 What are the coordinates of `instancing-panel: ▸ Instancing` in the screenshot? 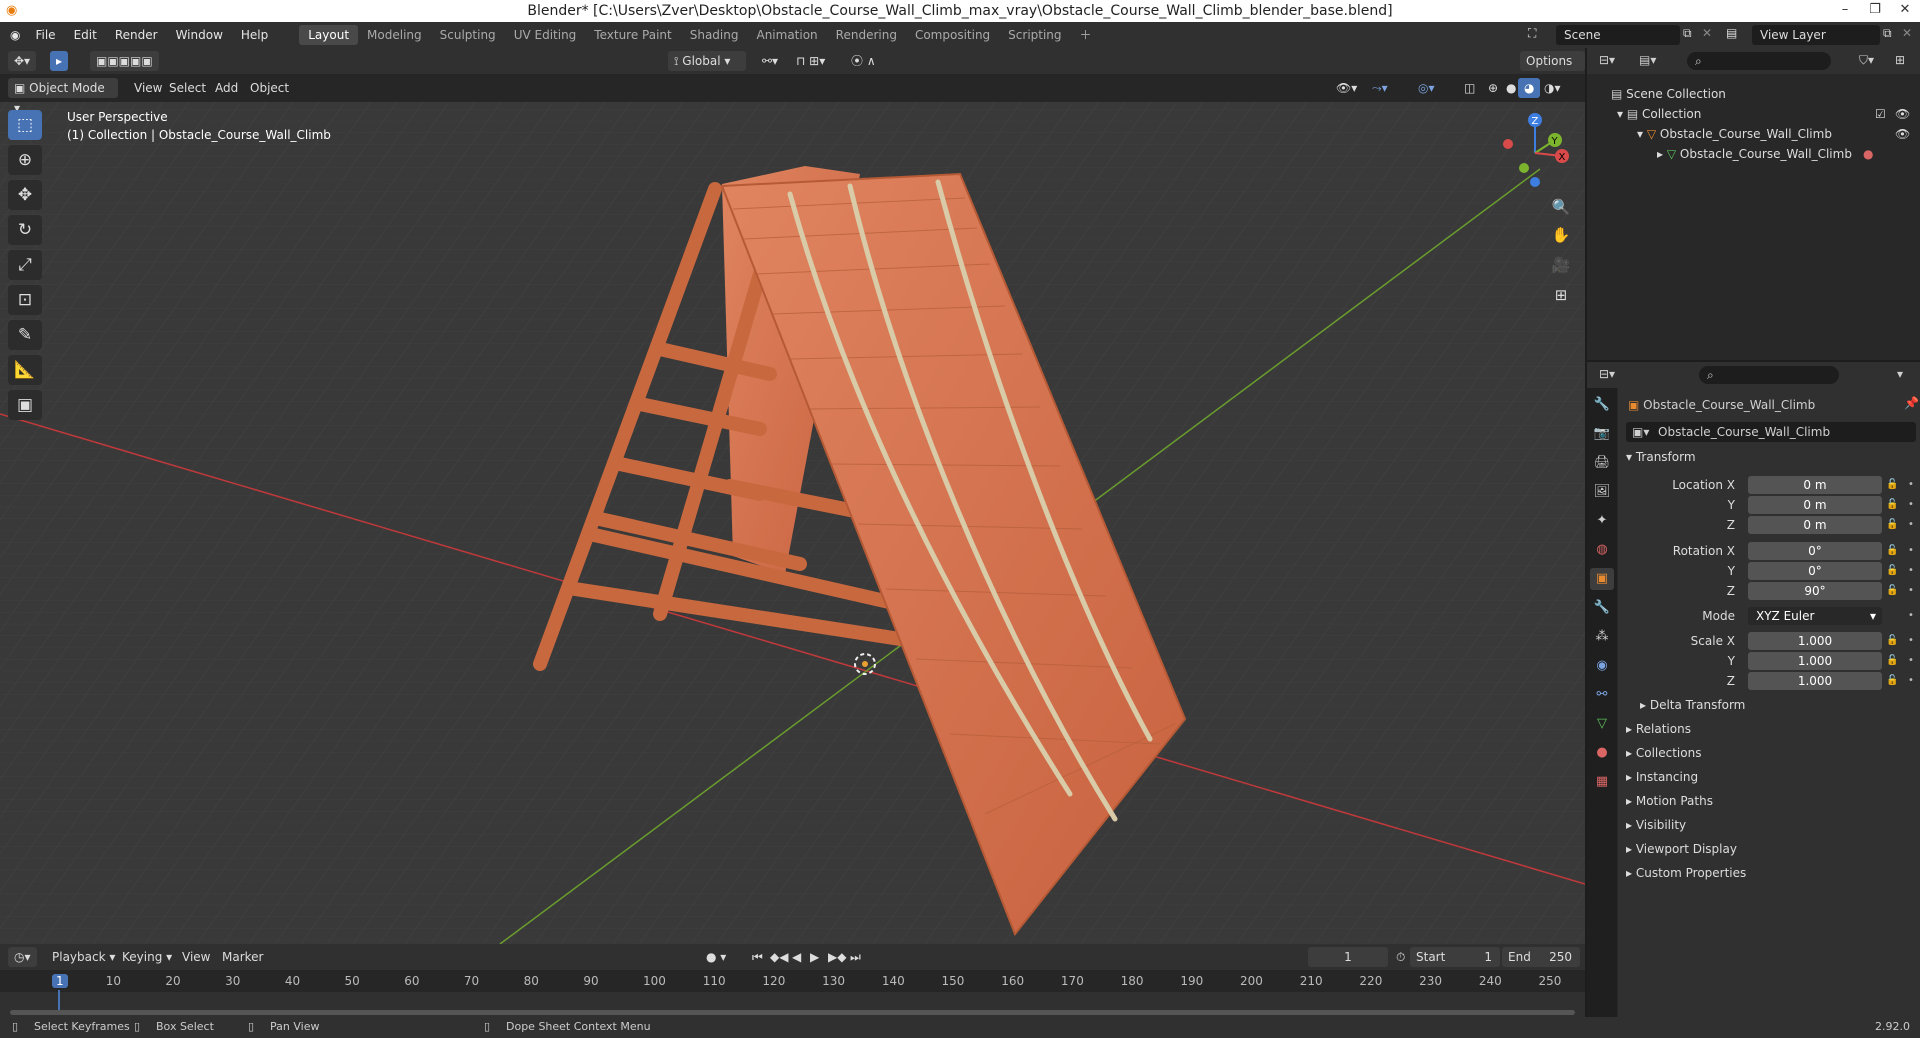 It's located at (1662, 777).